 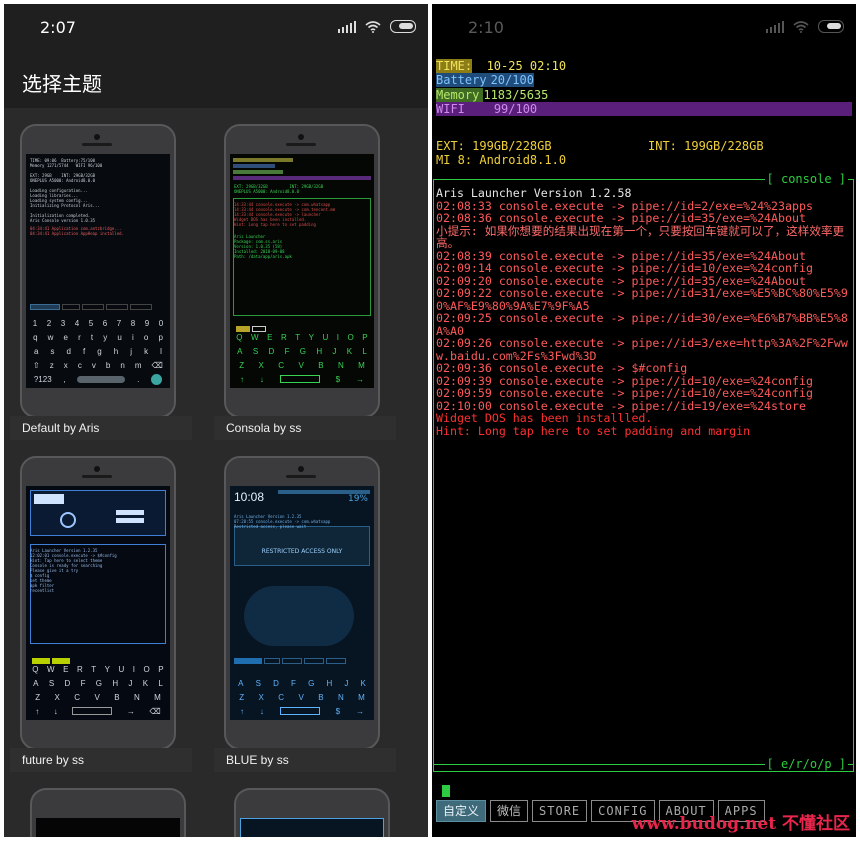 What do you see at coordinates (62, 84) in the screenshot?
I see `page-title: 选择主题` at bounding box center [62, 84].